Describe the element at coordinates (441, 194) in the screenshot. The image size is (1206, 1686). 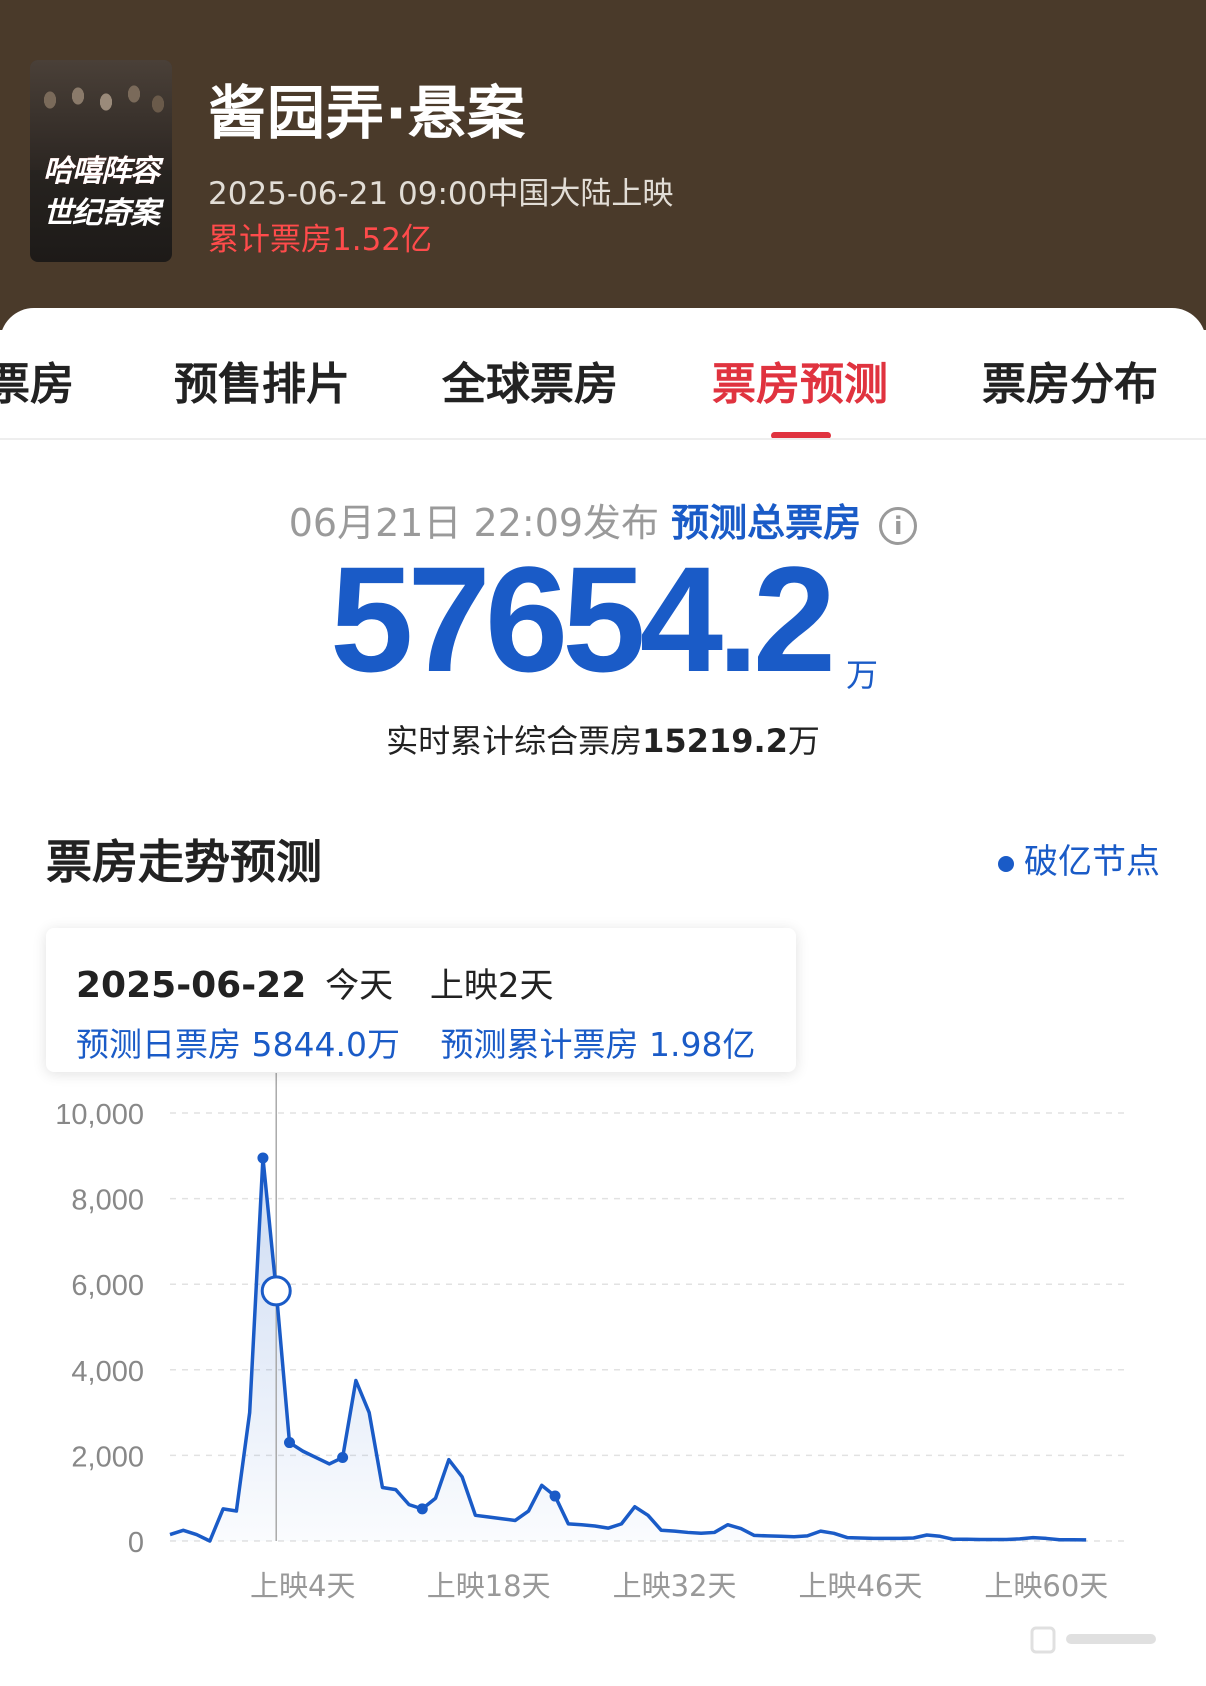
I see `release-info: 2025-06-21 09:00中国大陆上映` at that location.